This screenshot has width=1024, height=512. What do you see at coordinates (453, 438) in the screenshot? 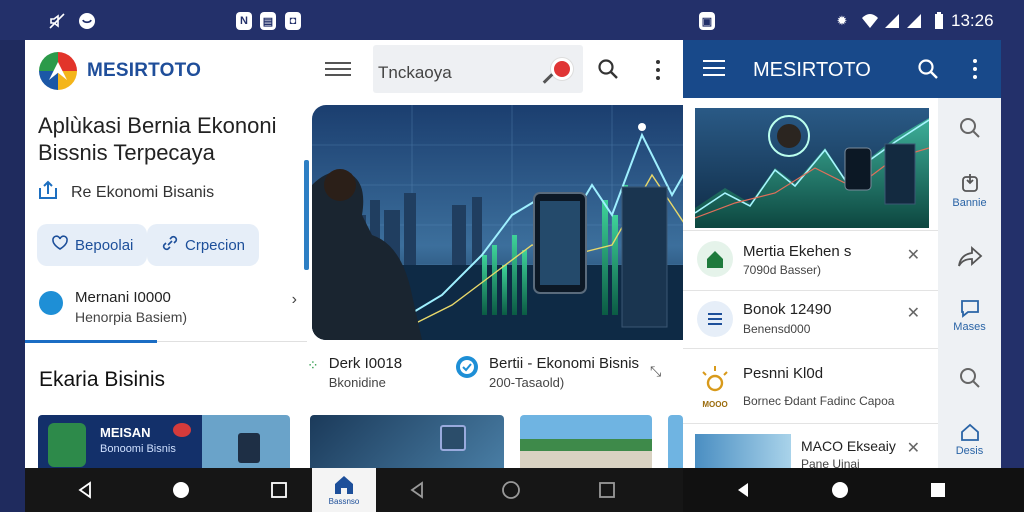
I see `tablet-image` at bounding box center [453, 438].